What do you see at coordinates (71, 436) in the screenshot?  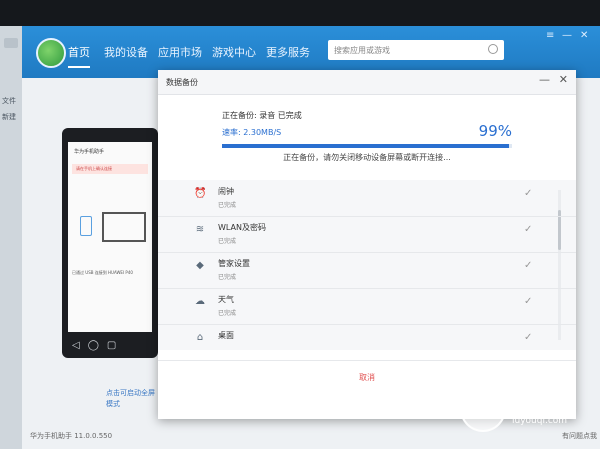 I see `version-label: 华为手机助手 11.0.0.550` at bounding box center [71, 436].